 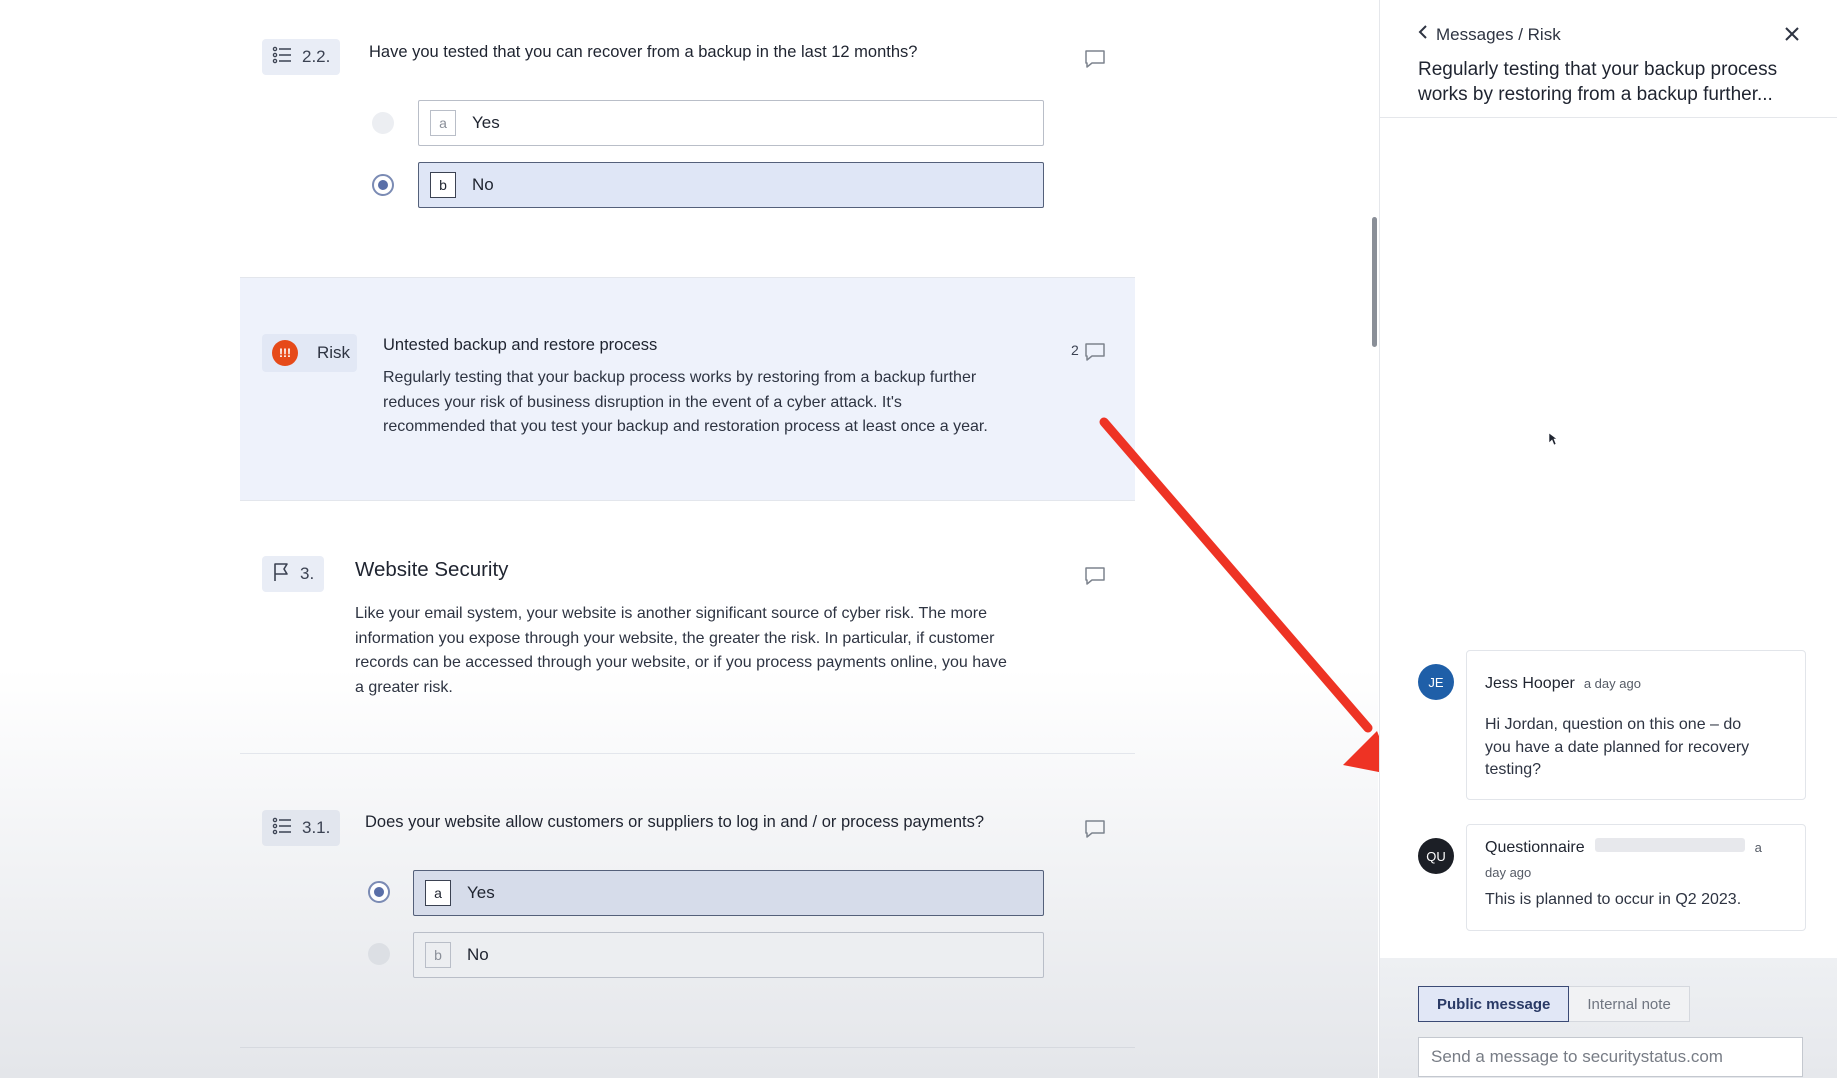 What do you see at coordinates (1535, 847) in the screenshot?
I see `message-author: Questionnaire` at bounding box center [1535, 847].